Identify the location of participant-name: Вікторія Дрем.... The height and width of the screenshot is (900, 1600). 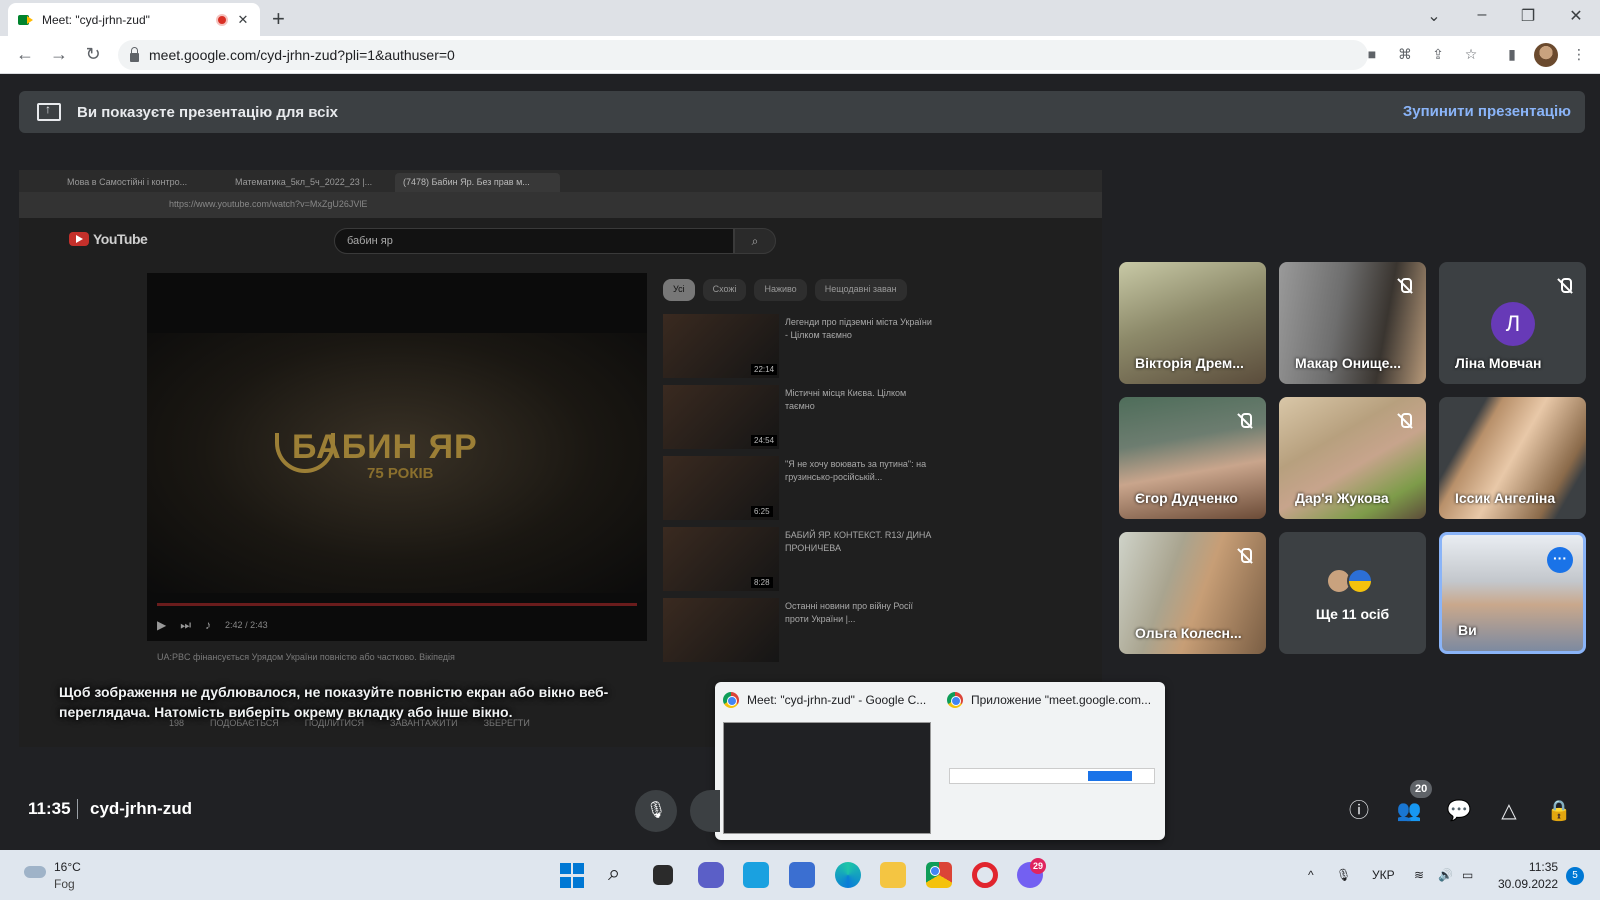
(1189, 363).